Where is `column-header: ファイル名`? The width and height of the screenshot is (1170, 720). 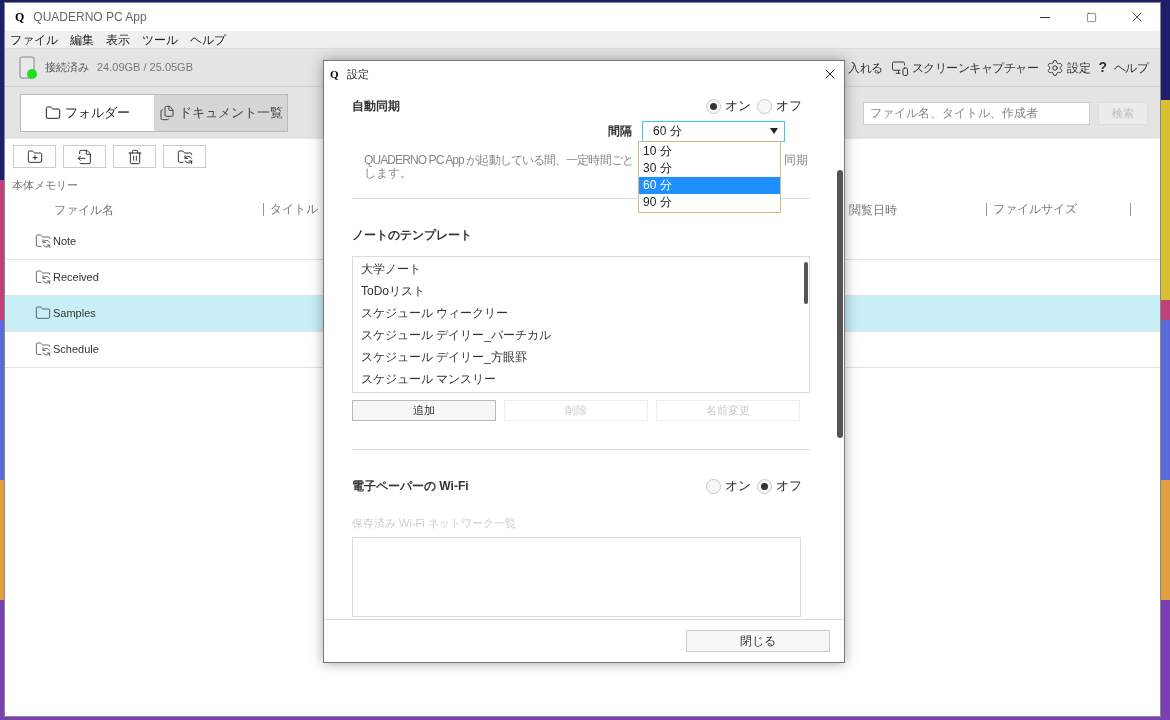
column-header: ファイル名 is located at coordinates (134, 209).